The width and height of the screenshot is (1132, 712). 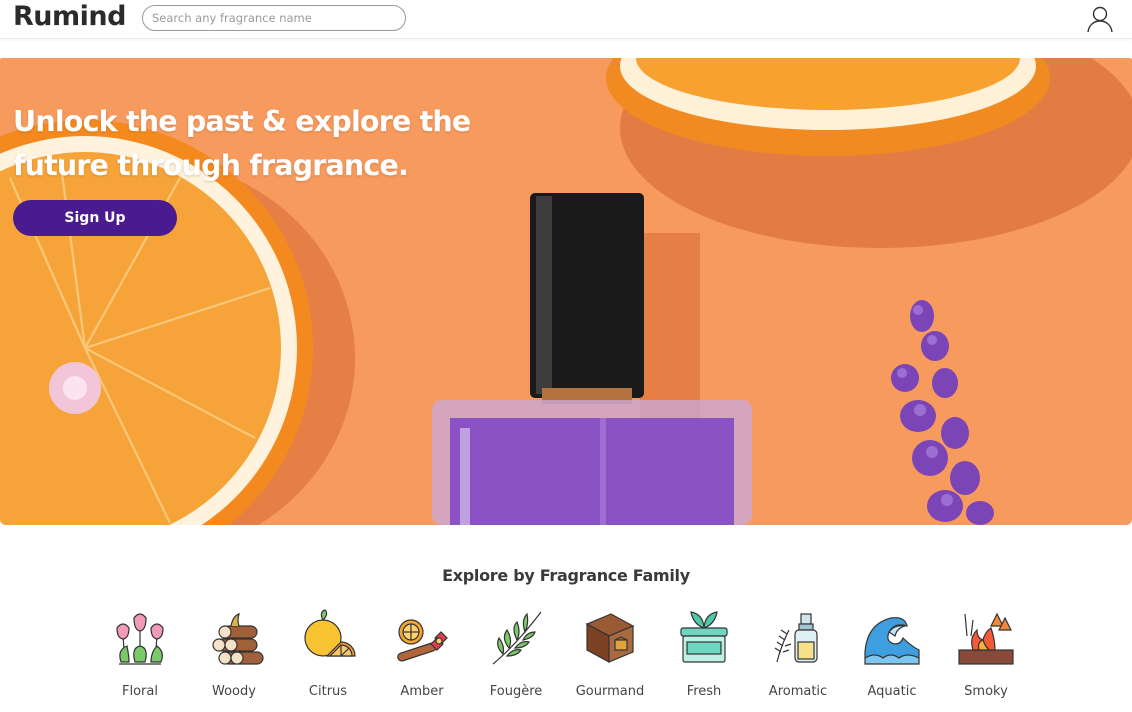 I want to click on search-input, so click(x=274, y=18).